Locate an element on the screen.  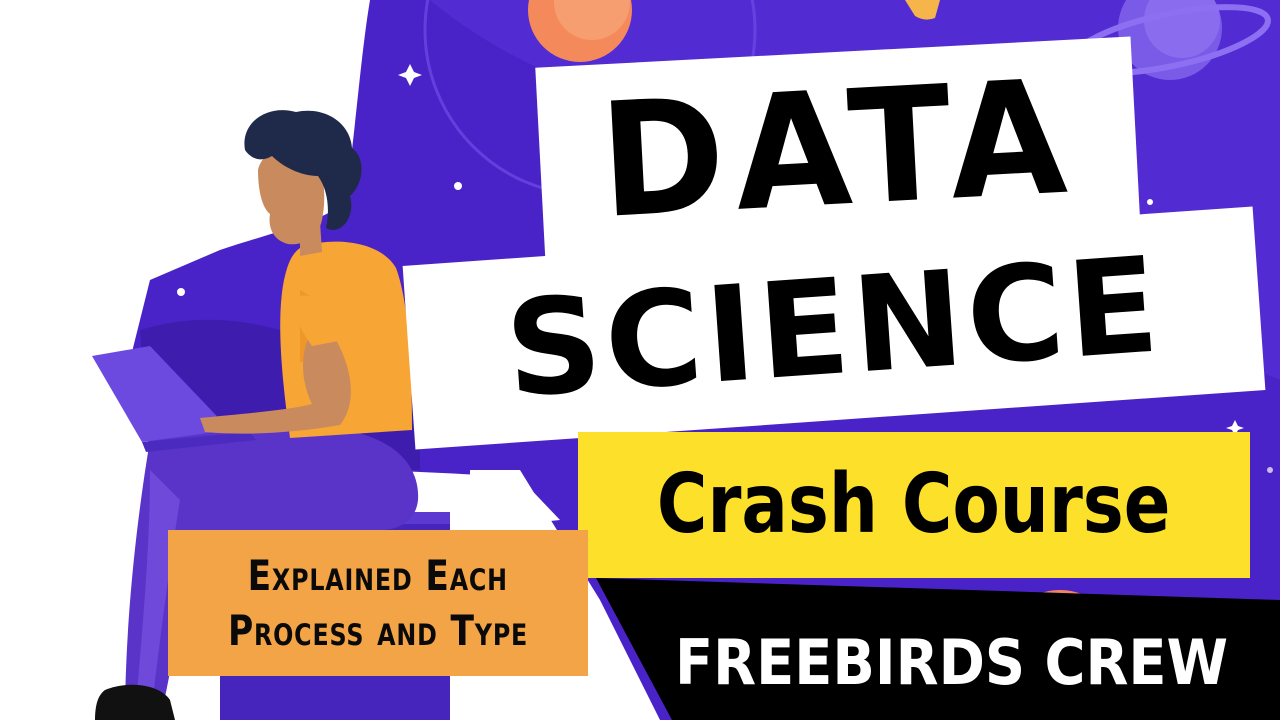
headline-line1: DATA is located at coordinates (838, 150).